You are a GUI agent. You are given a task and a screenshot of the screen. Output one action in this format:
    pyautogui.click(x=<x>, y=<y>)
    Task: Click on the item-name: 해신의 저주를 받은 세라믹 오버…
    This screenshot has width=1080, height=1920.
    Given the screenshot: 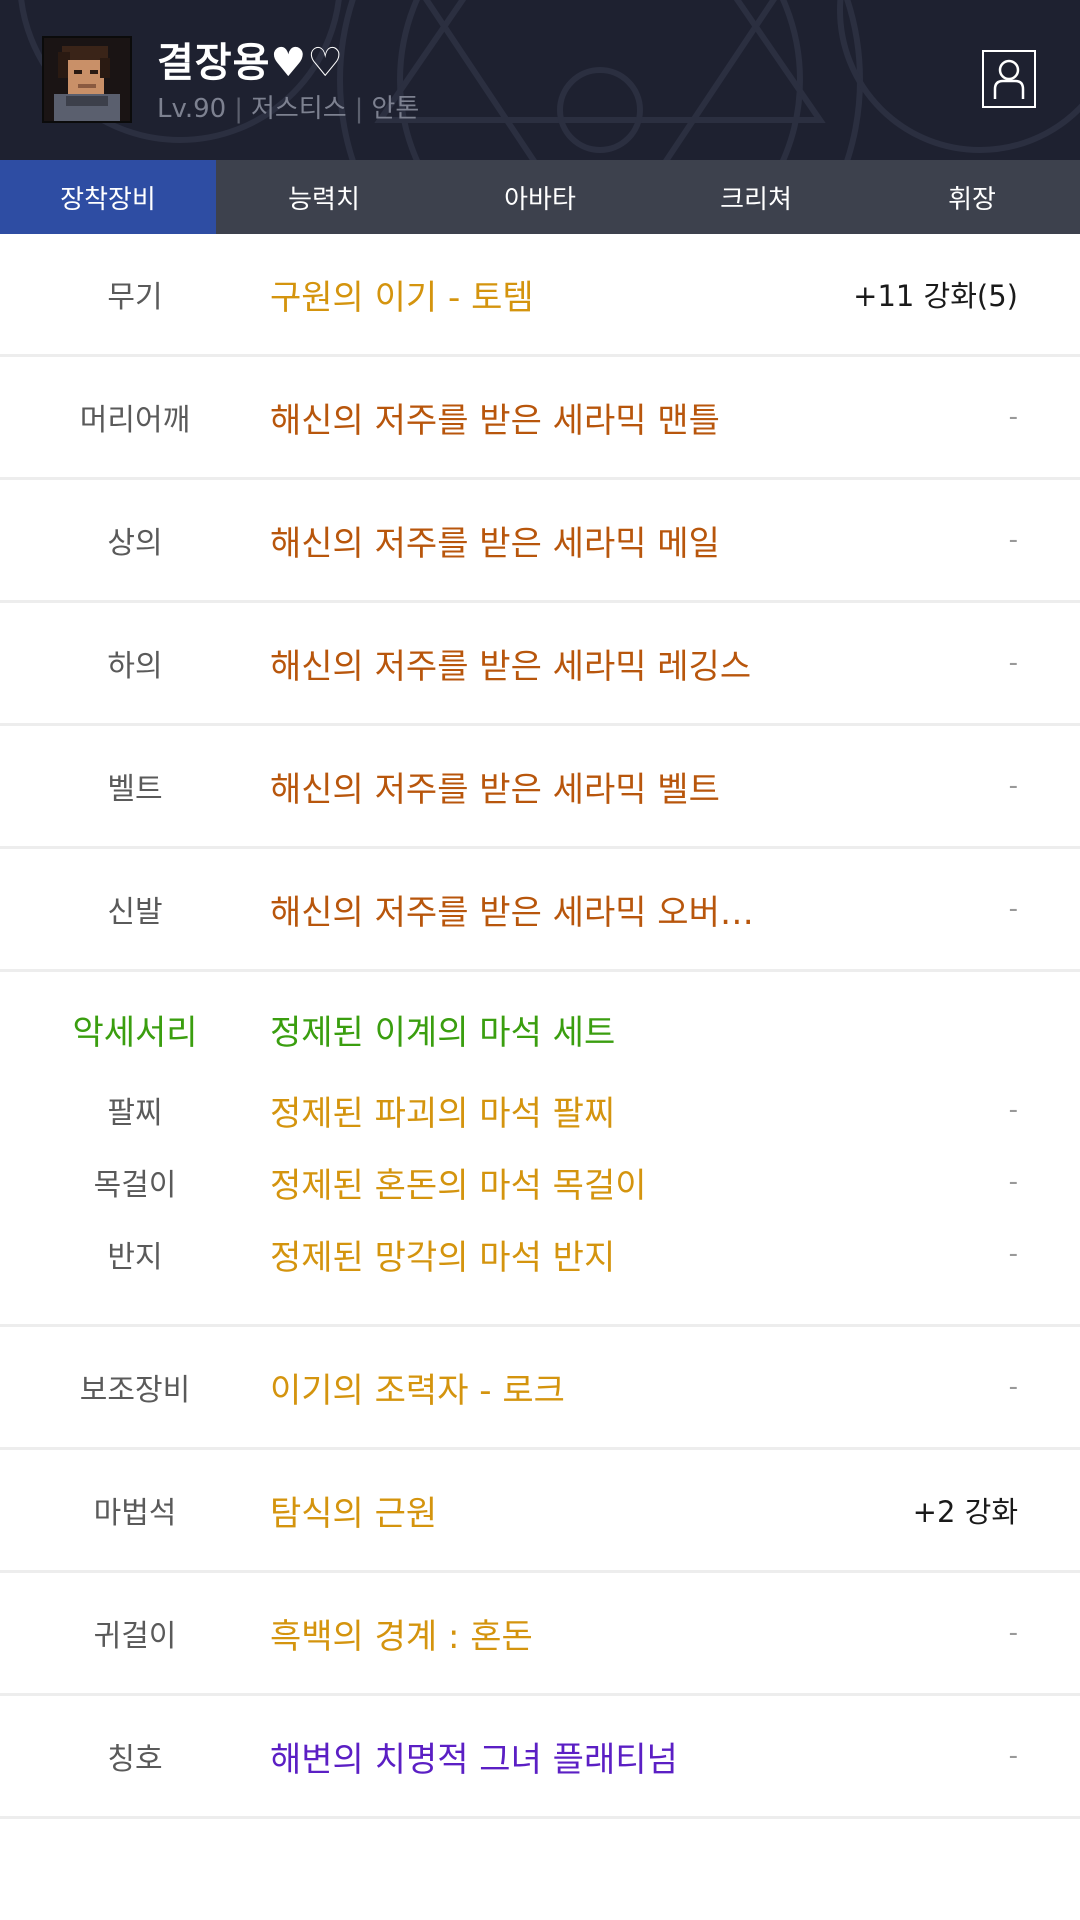 What is the action you would take?
    pyautogui.click(x=512, y=912)
    